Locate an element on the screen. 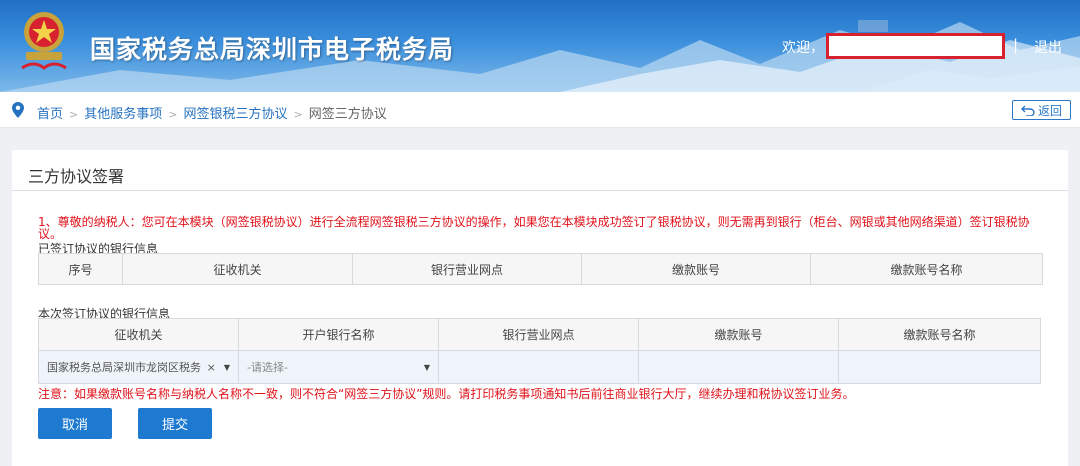 The height and width of the screenshot is (466, 1080). account-name-cell is located at coordinates (939, 367).